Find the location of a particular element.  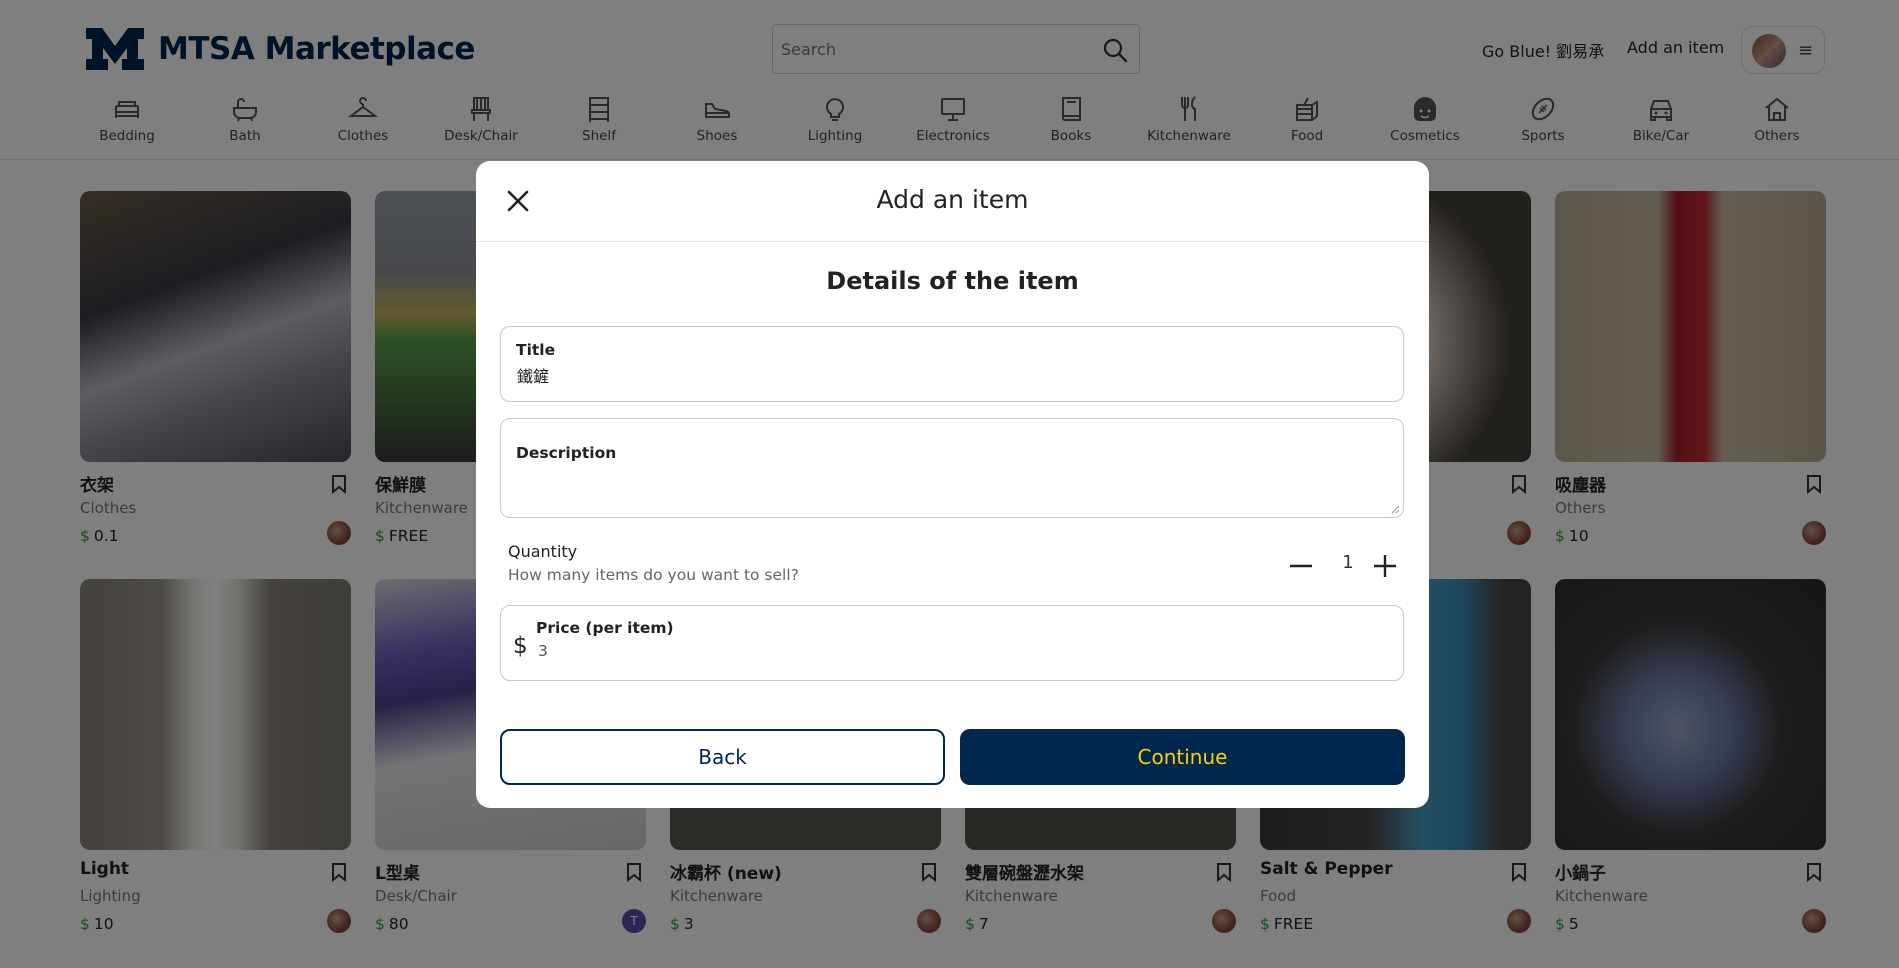

title-label: Title is located at coordinates (536, 350).